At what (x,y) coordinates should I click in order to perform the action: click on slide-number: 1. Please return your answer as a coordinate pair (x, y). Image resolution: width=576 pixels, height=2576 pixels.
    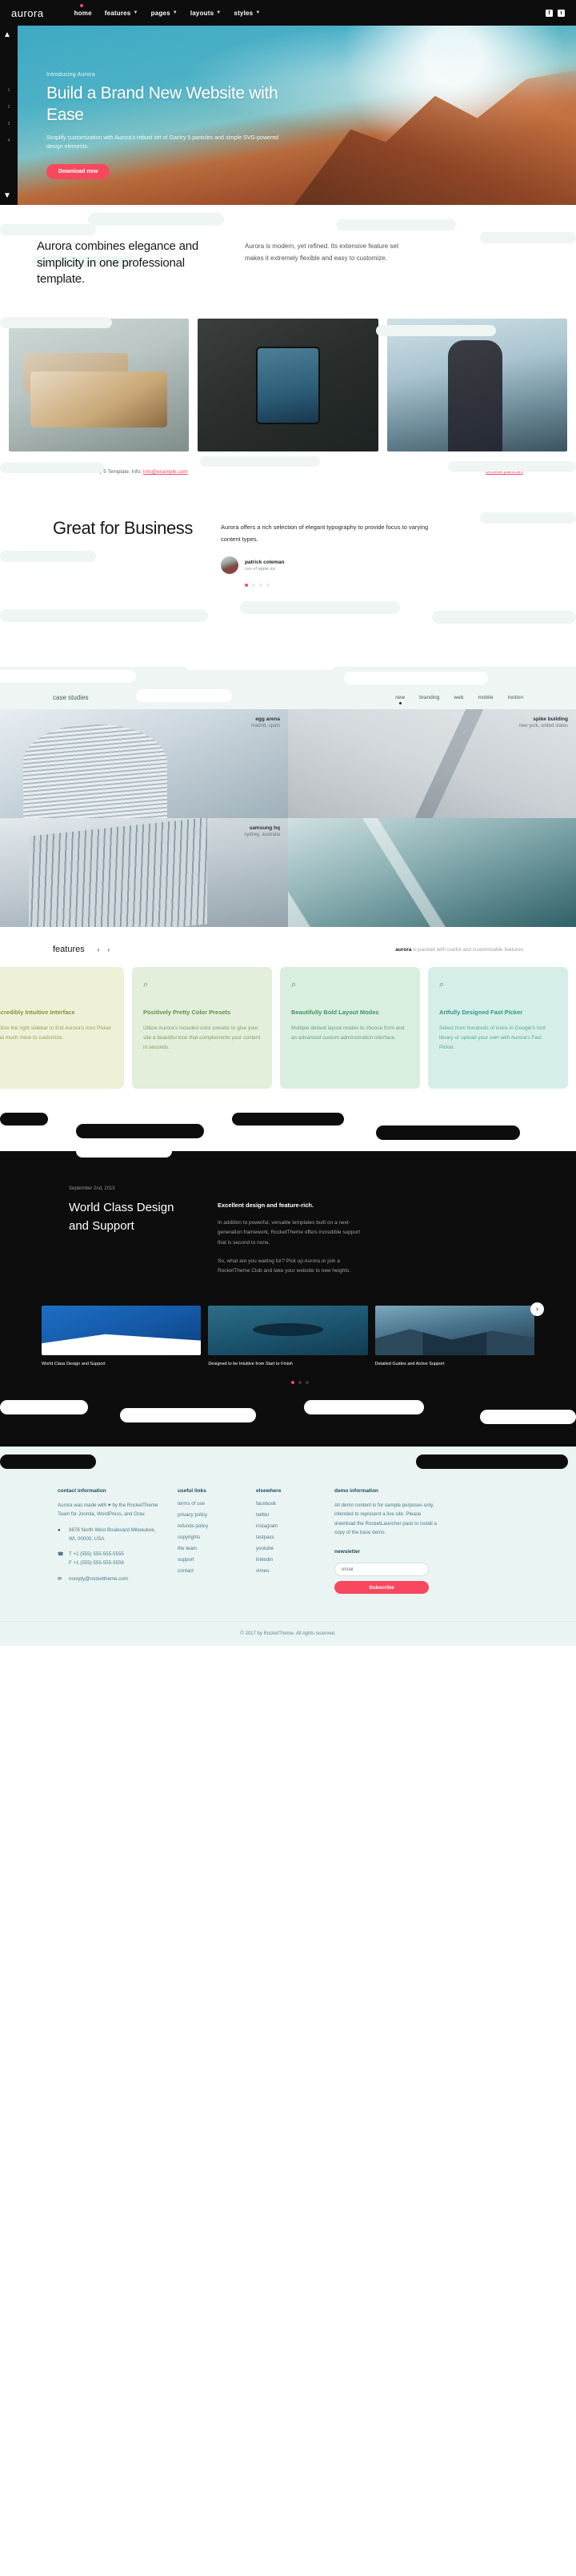
    Looking at the image, I should click on (8, 90).